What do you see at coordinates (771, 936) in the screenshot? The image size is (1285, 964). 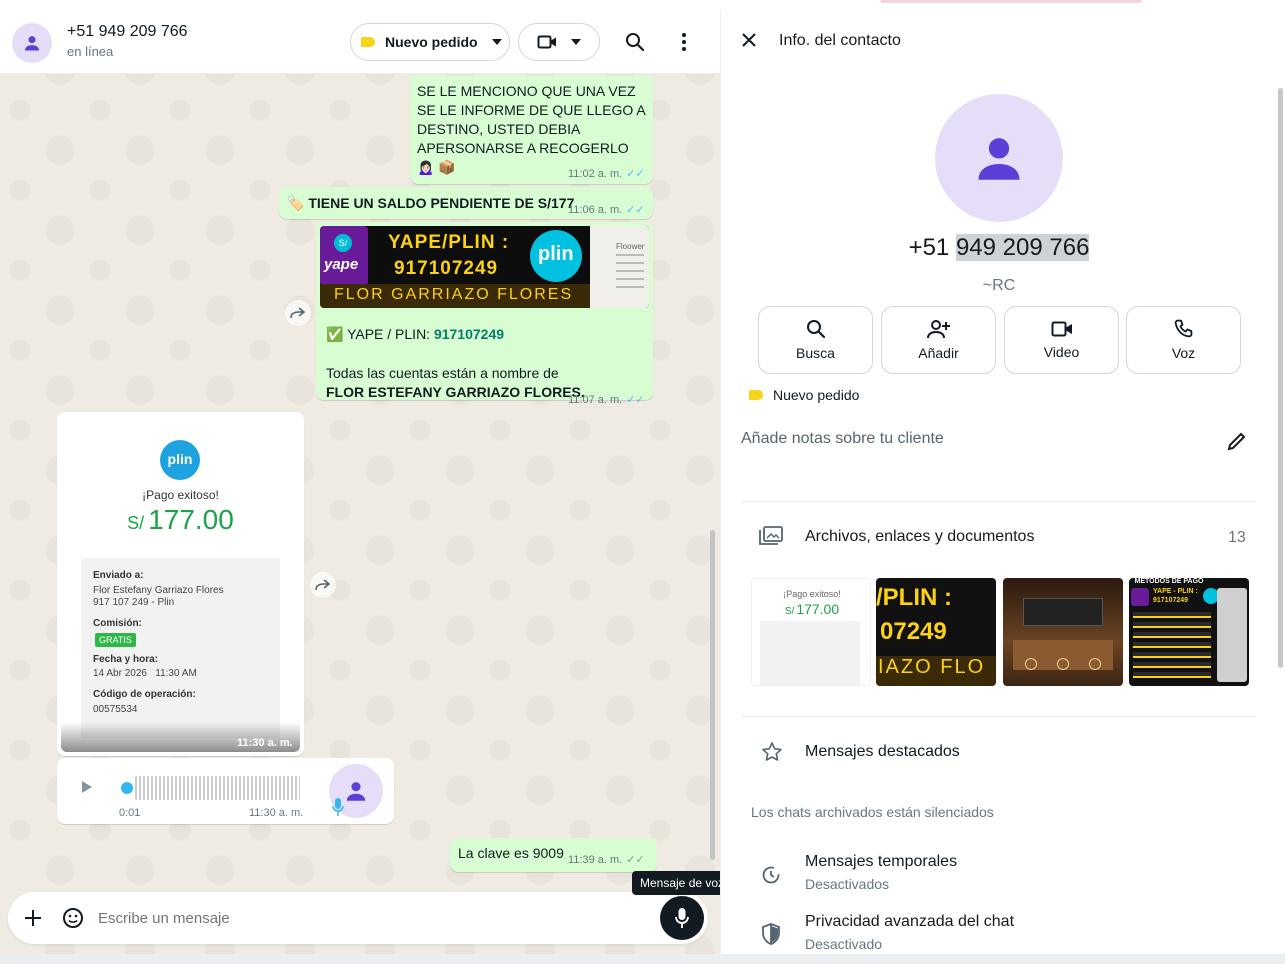 I see `shield-icon` at bounding box center [771, 936].